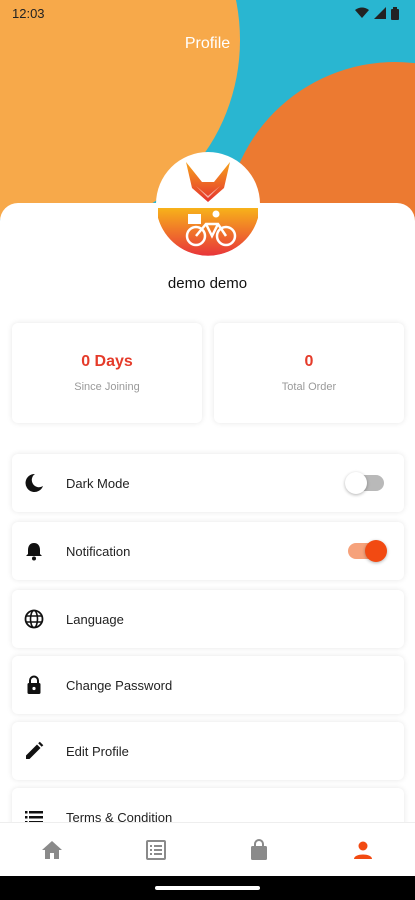 Image resolution: width=415 pixels, height=900 pixels. What do you see at coordinates (34, 619) in the screenshot?
I see `globe-icon` at bounding box center [34, 619].